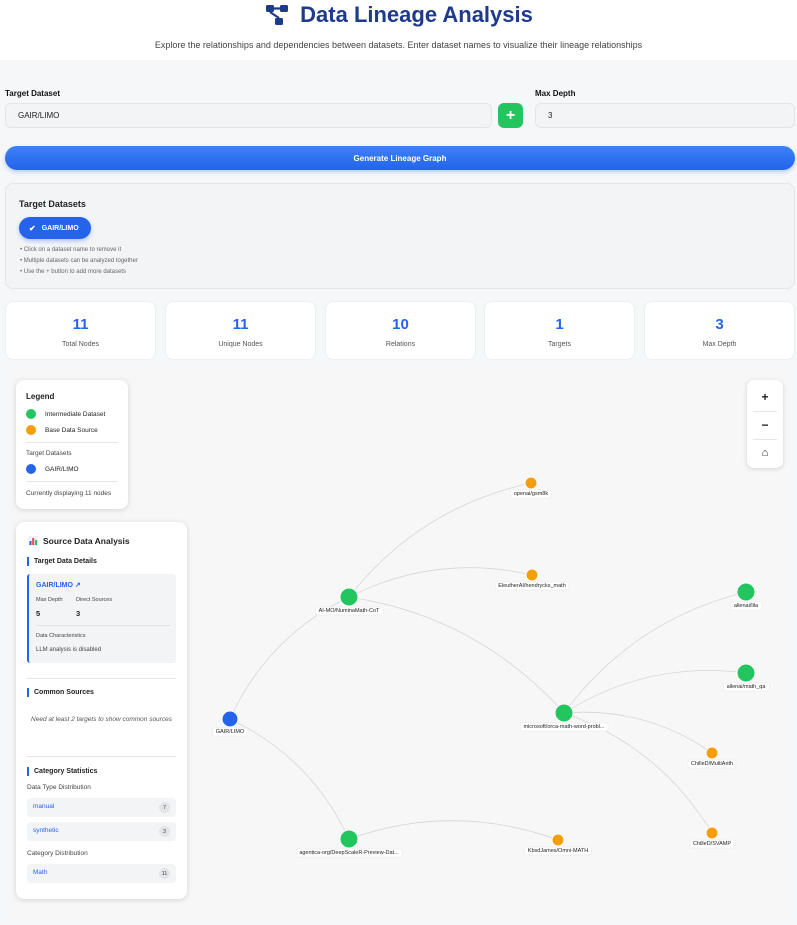  What do you see at coordinates (69, 650) in the screenshot?
I see `characteristics-value: LLM analysis is disabled` at bounding box center [69, 650].